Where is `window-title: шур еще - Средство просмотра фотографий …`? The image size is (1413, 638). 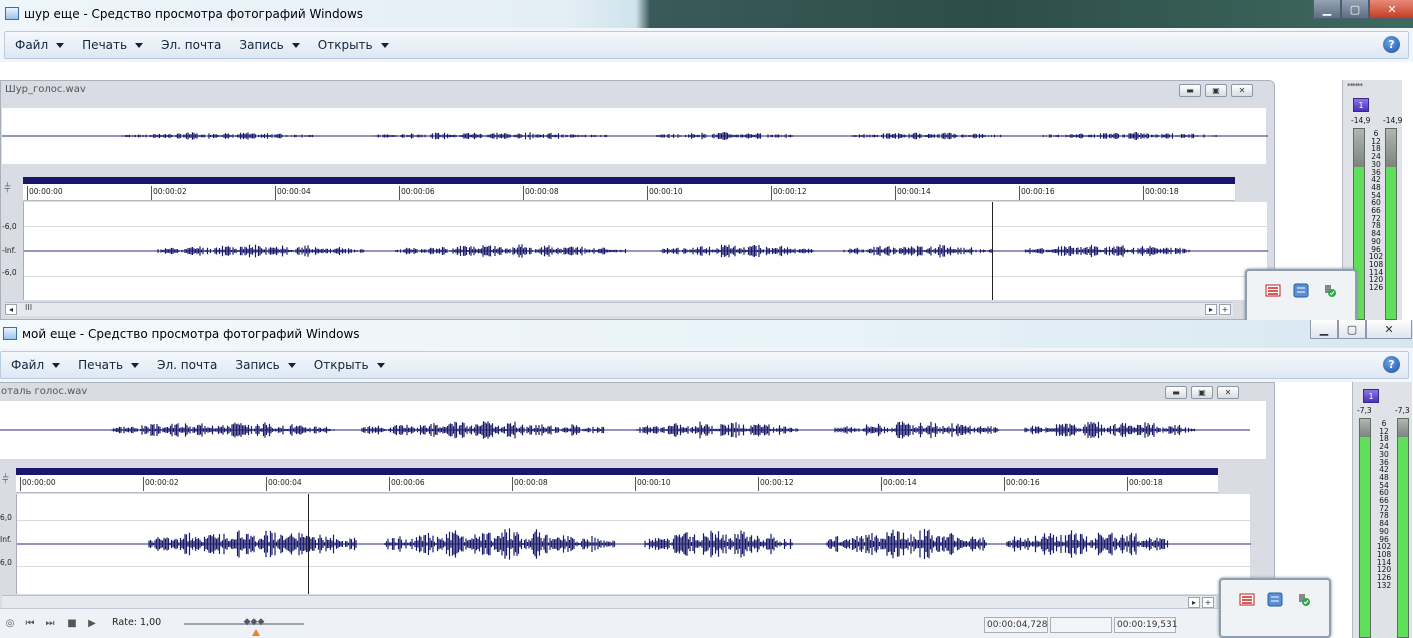 window-title: шур еще - Средство просмотра фотографий … is located at coordinates (194, 14).